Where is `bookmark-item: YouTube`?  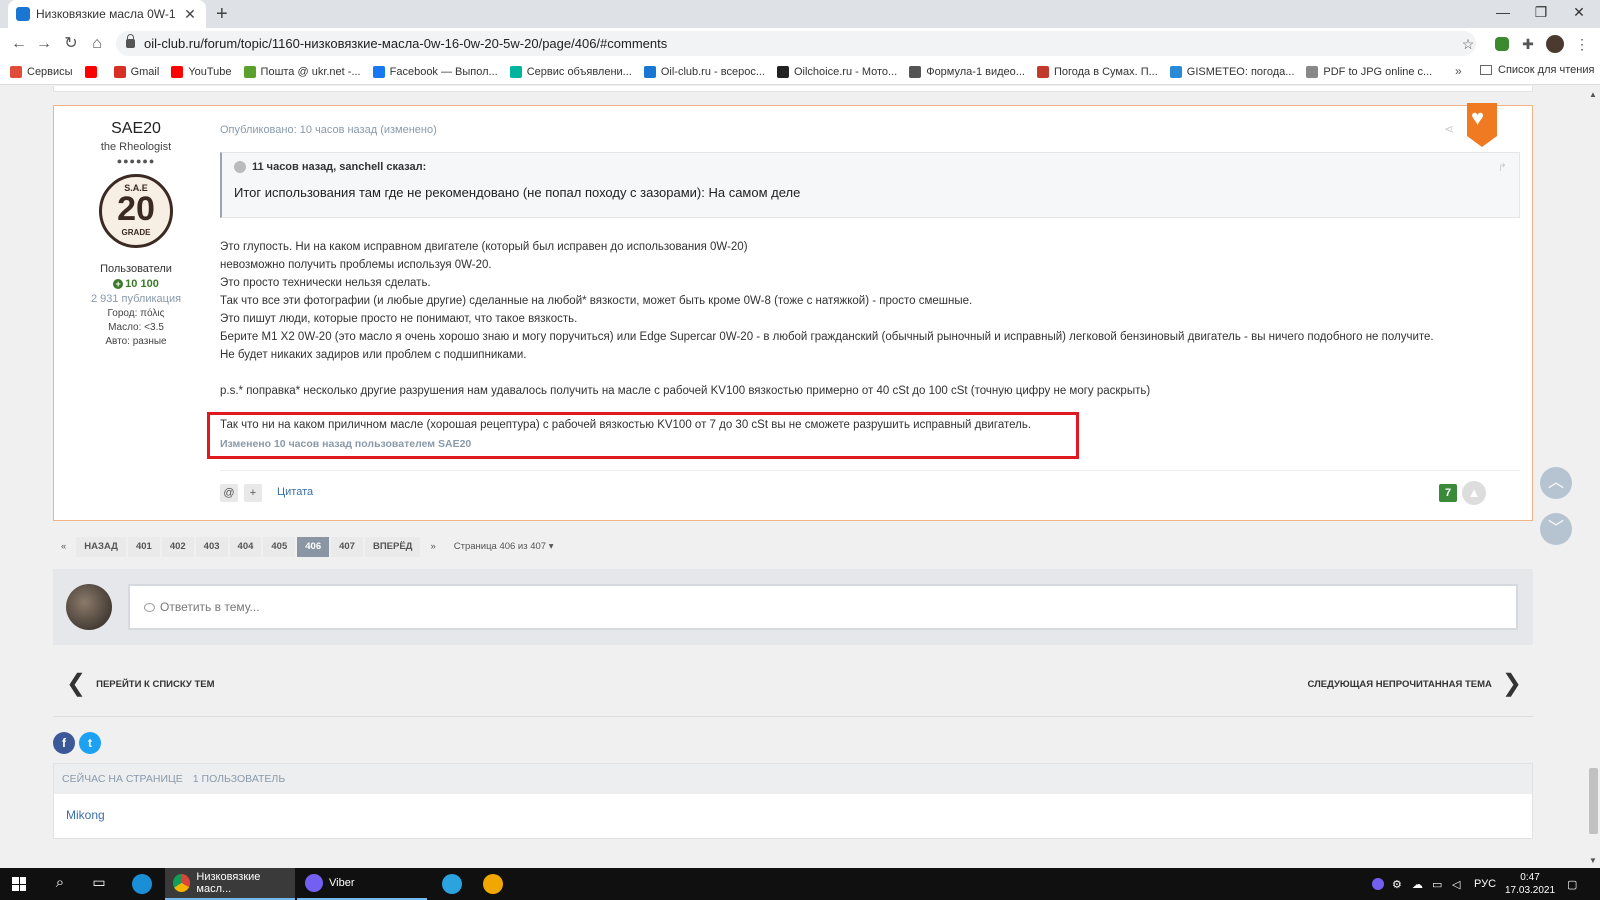
bookmark-item: YouTube is located at coordinates (201, 71).